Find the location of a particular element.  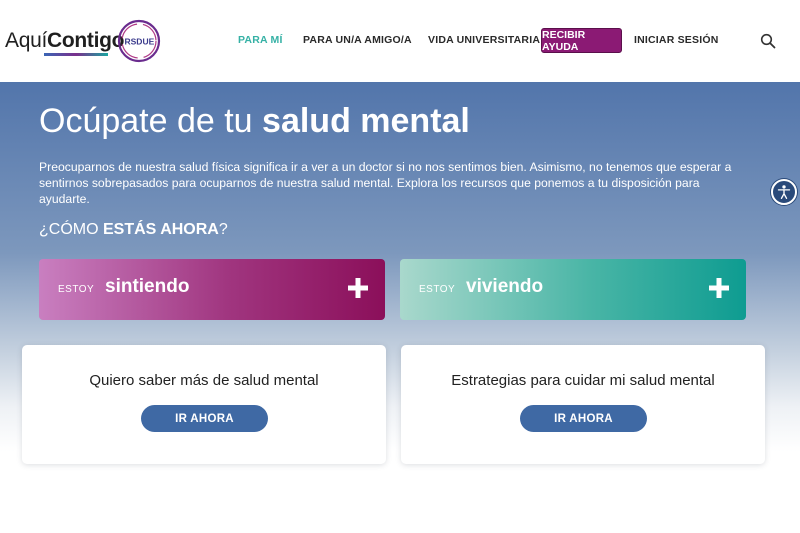

how-are-you-question: ¿CÓMO ESTÁS AHORA? is located at coordinates (133, 230).